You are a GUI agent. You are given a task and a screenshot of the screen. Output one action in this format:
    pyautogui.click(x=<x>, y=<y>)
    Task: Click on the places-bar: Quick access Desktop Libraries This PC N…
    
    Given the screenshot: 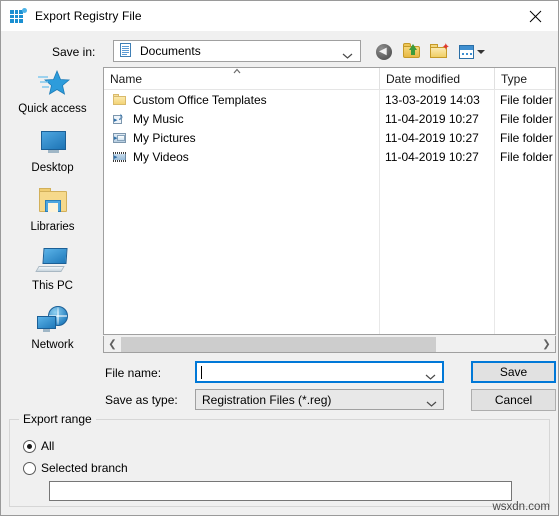 What is the action you would take?
    pyautogui.click(x=52, y=214)
    